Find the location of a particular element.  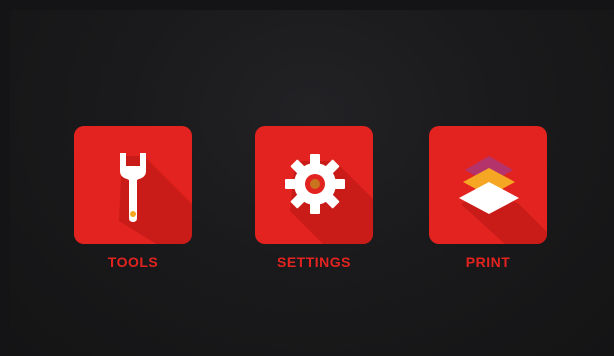

app-tools: TOOLS is located at coordinates (133, 198).